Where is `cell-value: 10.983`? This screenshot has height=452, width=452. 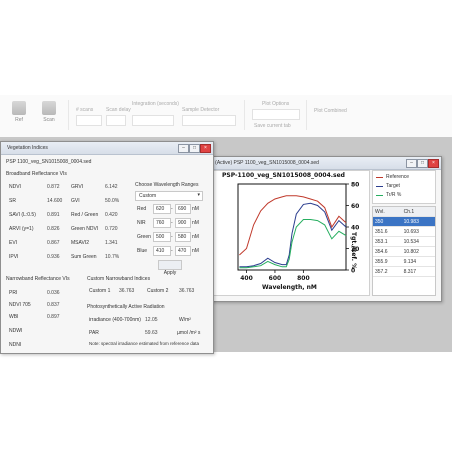
cell-value: 10.983 is located at coordinates (418, 221).